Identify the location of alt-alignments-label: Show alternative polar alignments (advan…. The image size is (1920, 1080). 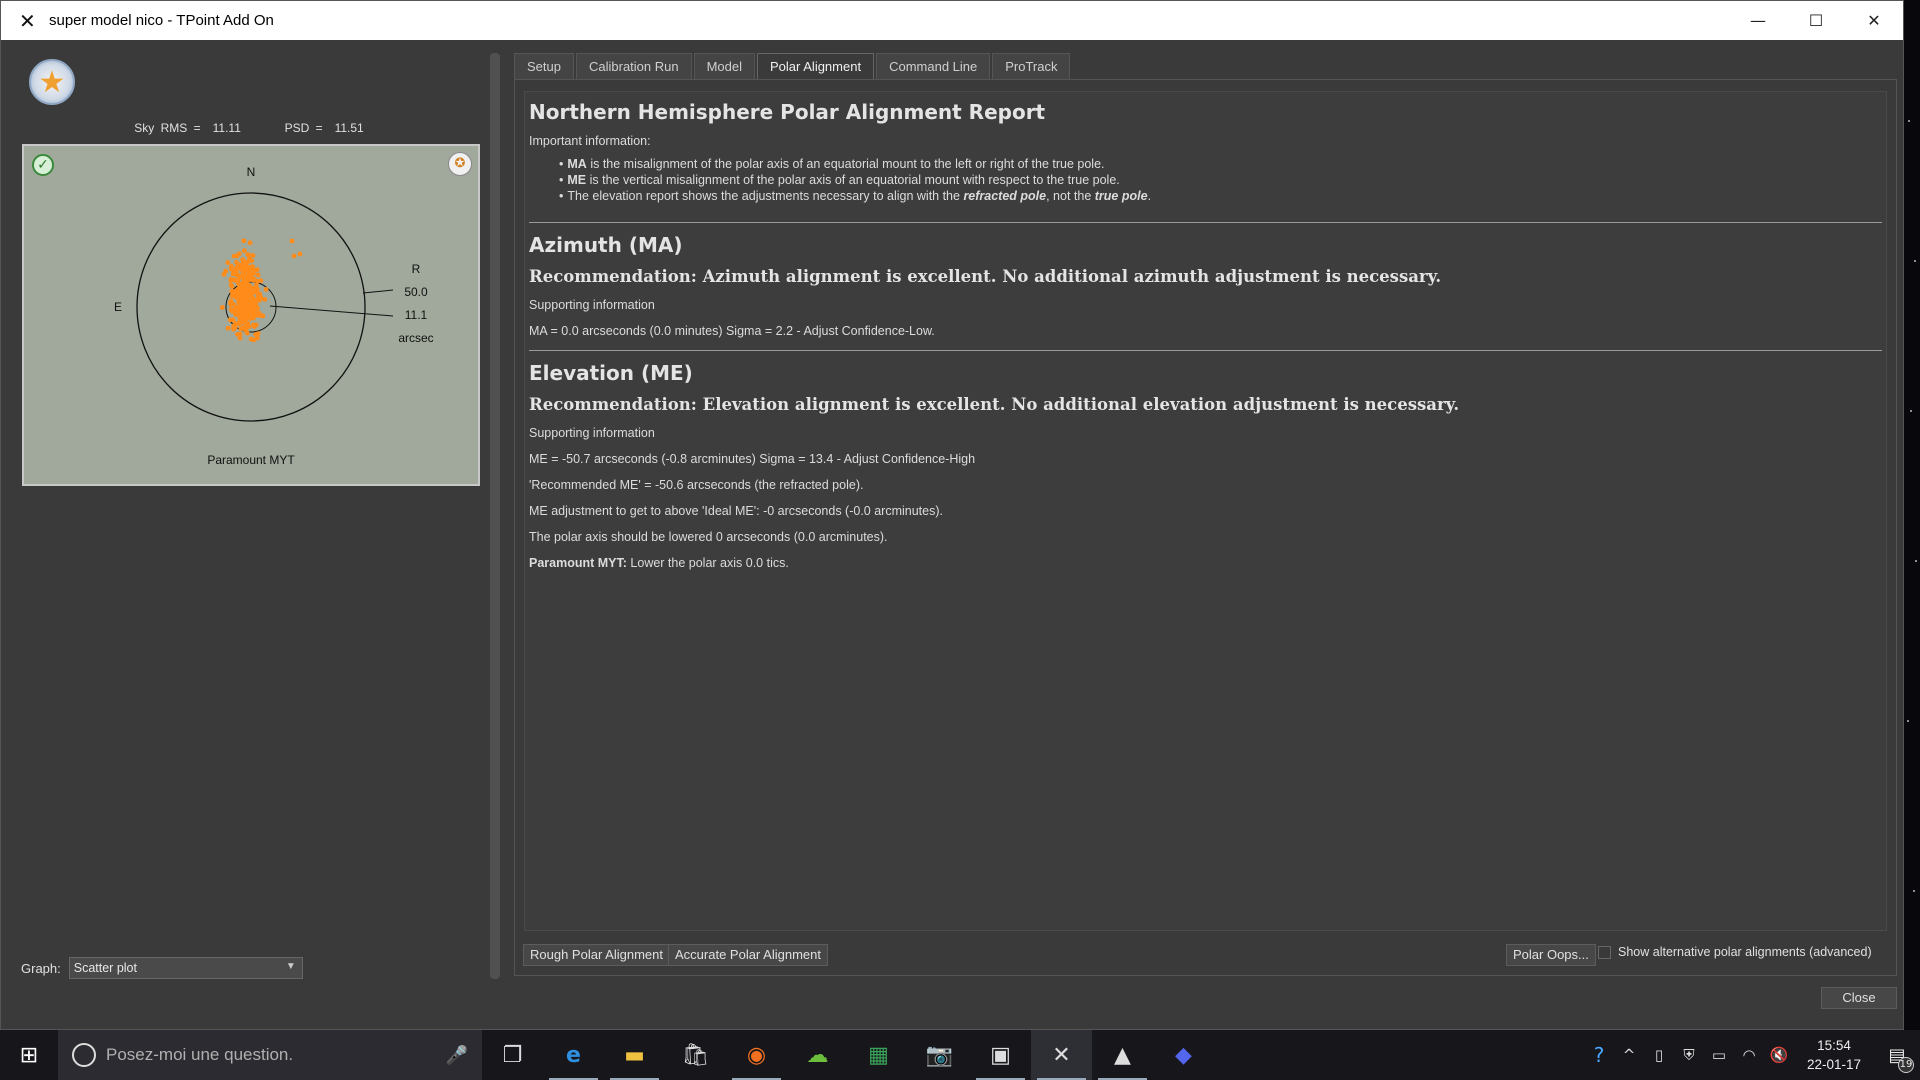
(1745, 952).